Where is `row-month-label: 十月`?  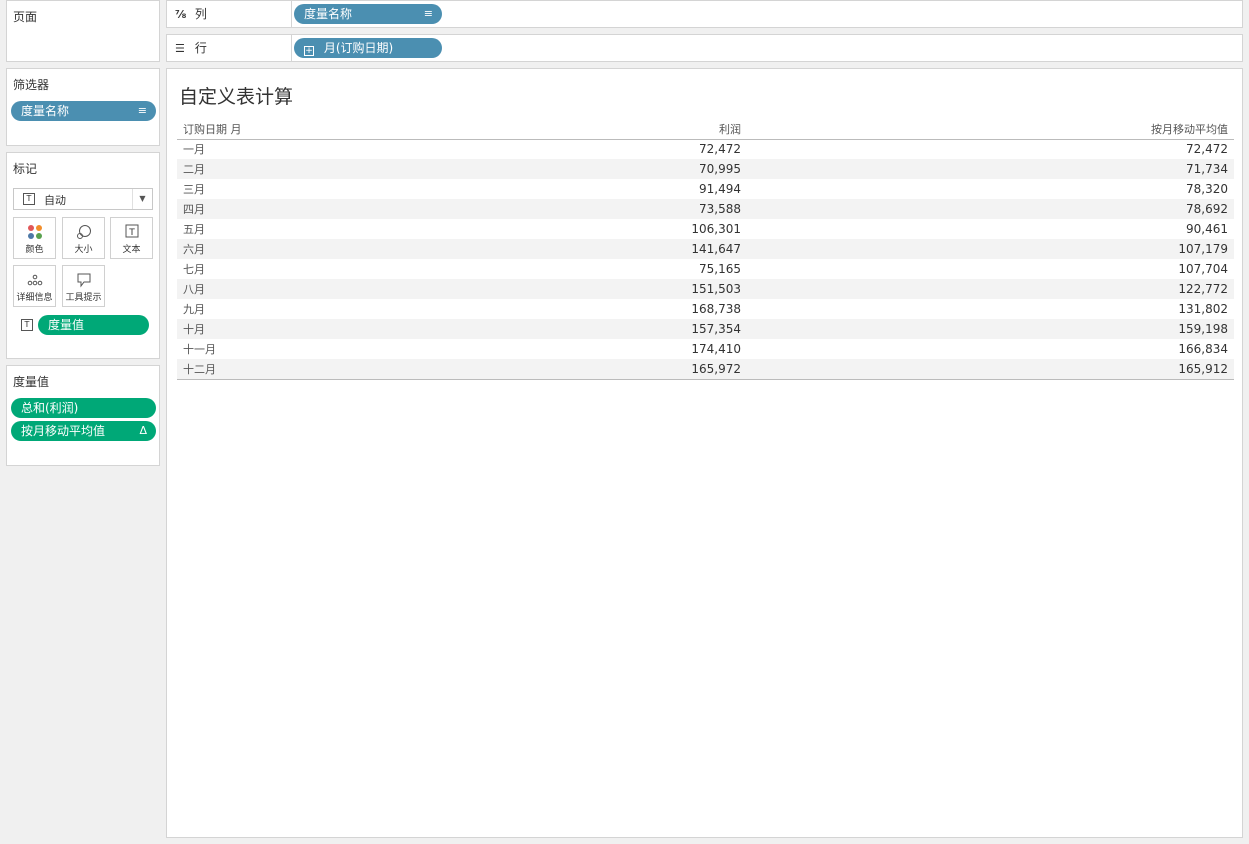 row-month-label: 十月 is located at coordinates (247, 329).